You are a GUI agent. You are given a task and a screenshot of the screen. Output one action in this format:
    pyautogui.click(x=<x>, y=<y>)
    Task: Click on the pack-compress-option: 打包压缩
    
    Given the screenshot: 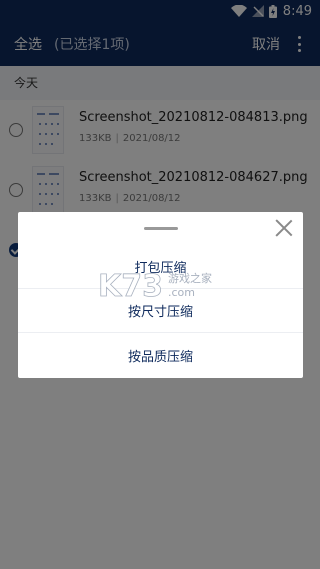 What is the action you would take?
    pyautogui.click(x=160, y=267)
    